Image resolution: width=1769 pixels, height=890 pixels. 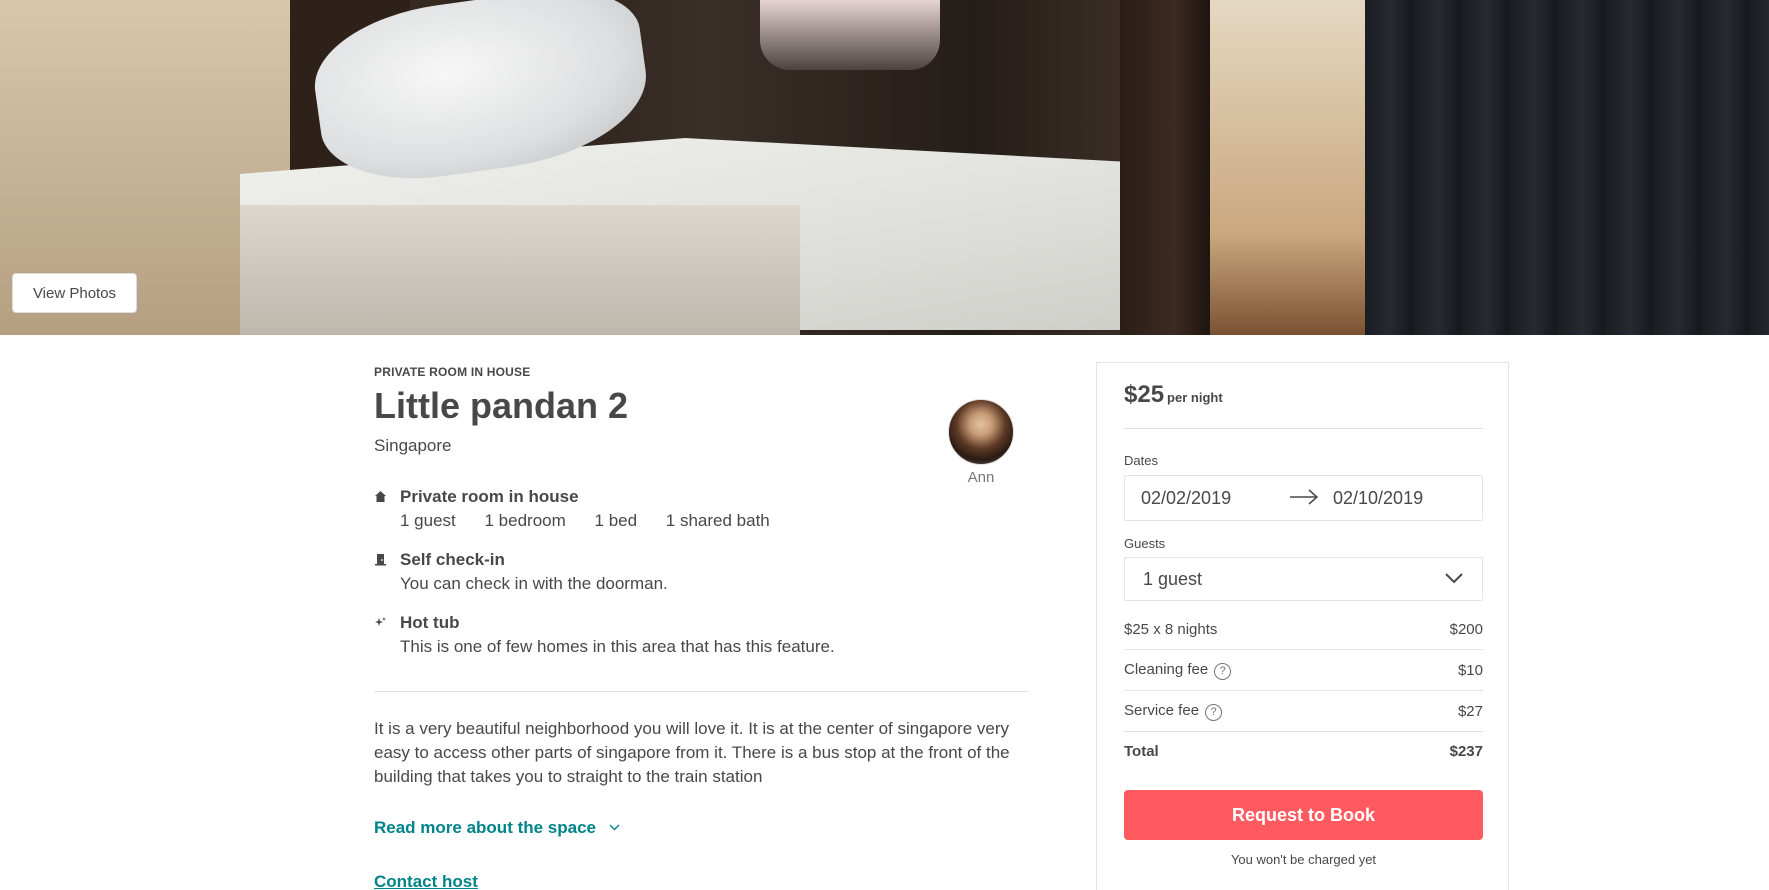 I want to click on check-out-date: 02/10/2019, so click(x=1378, y=498).